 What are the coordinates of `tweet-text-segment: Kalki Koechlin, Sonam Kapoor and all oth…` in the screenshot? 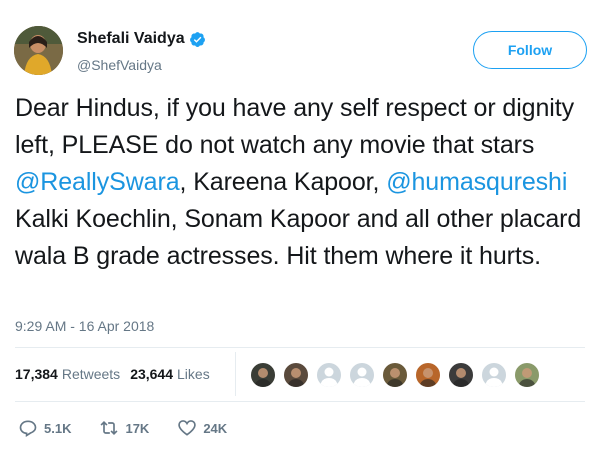 It's located at (298, 237).